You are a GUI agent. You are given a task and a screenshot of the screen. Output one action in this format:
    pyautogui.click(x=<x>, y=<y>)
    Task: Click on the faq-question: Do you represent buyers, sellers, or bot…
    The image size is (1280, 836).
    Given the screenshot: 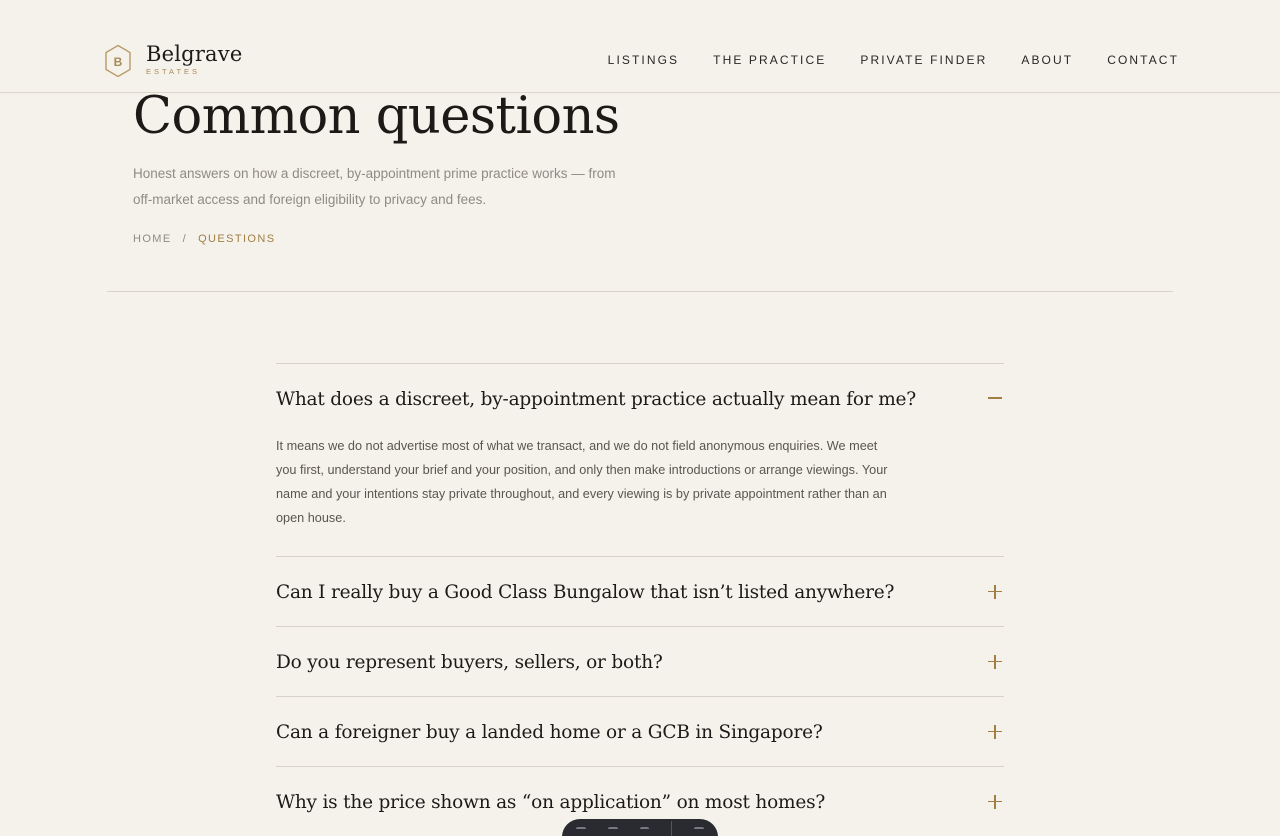 What is the action you would take?
    pyautogui.click(x=469, y=662)
    